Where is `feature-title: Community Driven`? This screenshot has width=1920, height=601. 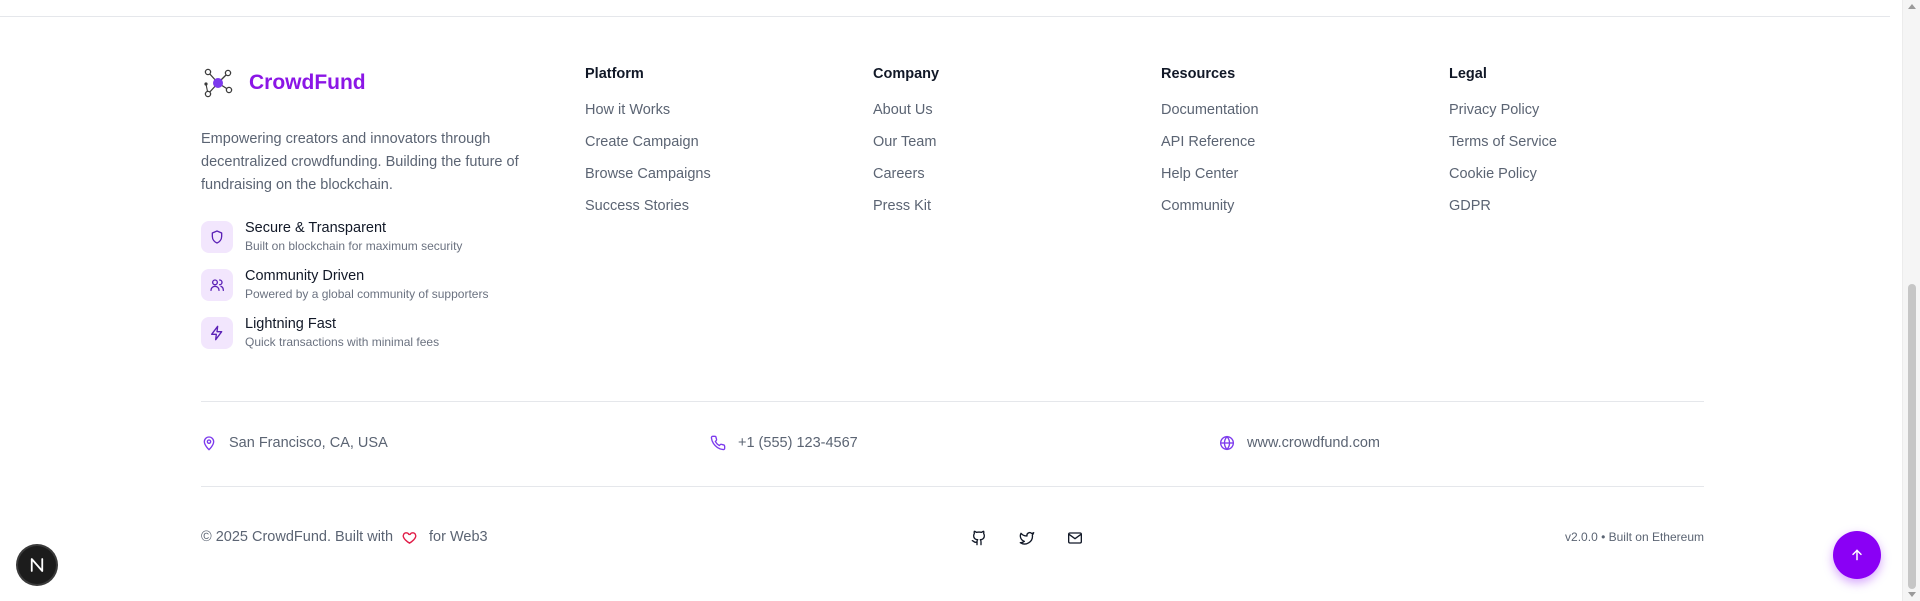
feature-title: Community Driven is located at coordinates (305, 276).